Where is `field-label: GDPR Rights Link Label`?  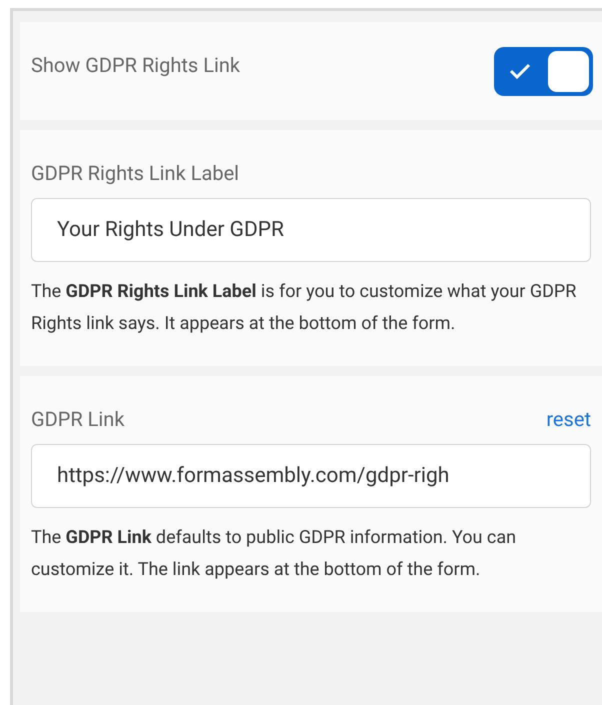
field-label: GDPR Rights Link Label is located at coordinates (135, 173).